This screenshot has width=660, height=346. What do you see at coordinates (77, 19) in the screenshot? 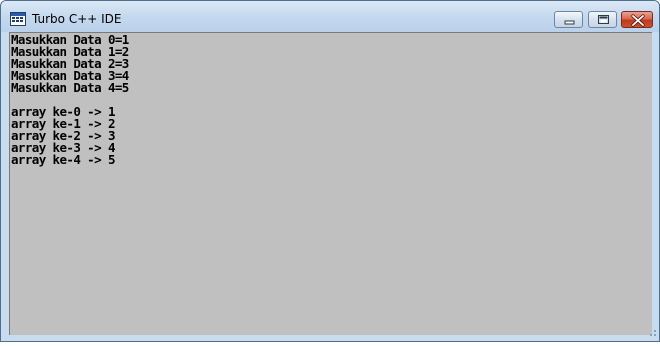
I see `window-title: Turbo C++ IDE` at bounding box center [77, 19].